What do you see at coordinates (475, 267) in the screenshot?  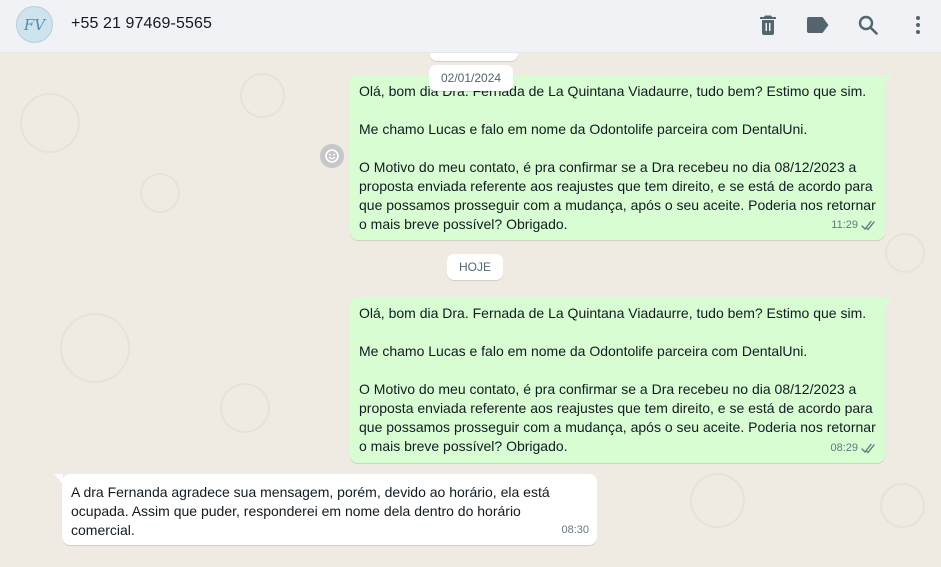 I see `date-divider-today: HOJE` at bounding box center [475, 267].